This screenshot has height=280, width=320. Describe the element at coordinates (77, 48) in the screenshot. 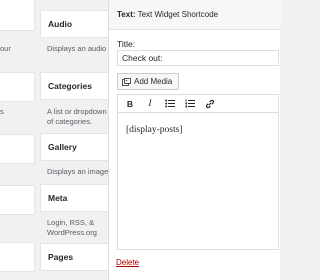

I see `widget-description: Displays an audio` at that location.